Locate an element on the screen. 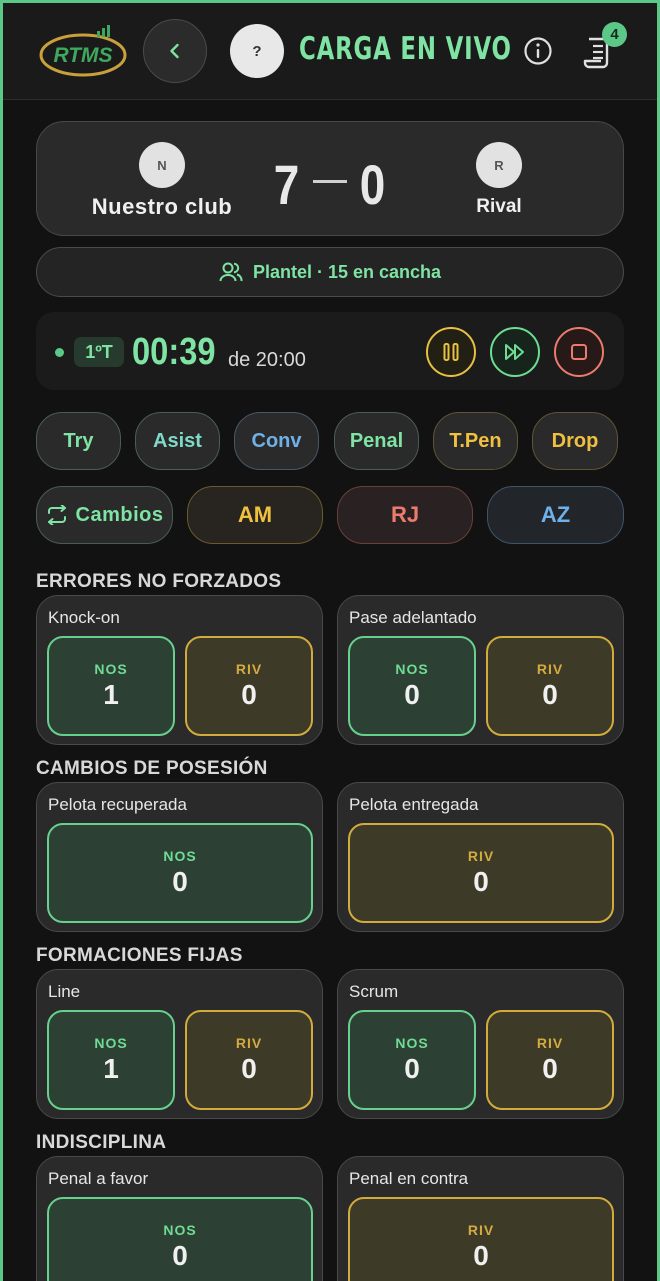  penalty-kick-button: Penal is located at coordinates (376, 441).